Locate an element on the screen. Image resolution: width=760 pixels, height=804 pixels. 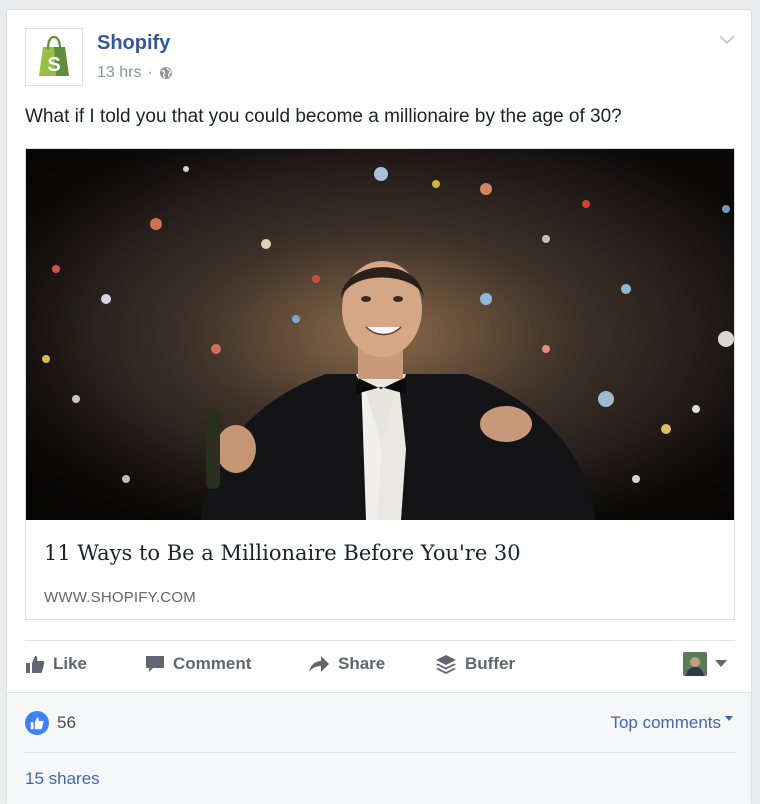
top-comments-dropdown: Top comments is located at coordinates (671, 723).